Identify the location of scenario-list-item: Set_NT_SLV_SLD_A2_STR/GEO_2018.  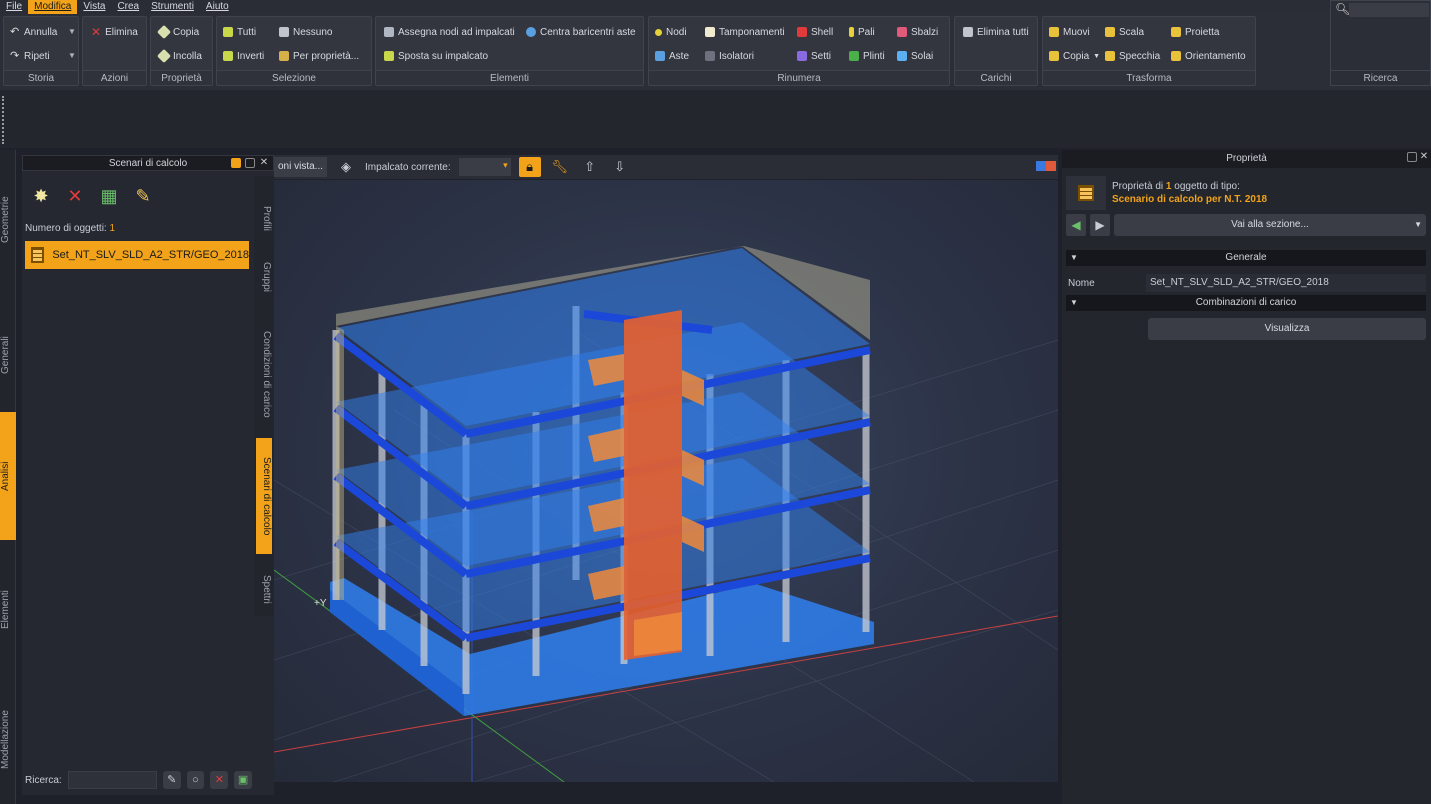
(137, 255).